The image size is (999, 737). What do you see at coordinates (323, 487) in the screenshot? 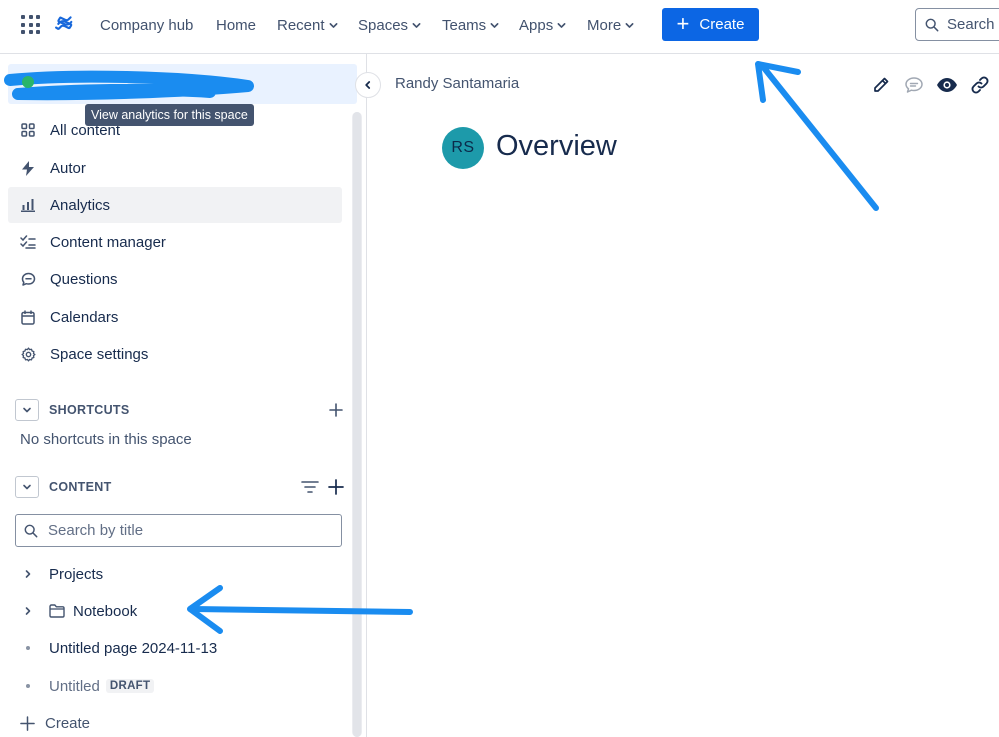
I see `content-actions` at bounding box center [323, 487].